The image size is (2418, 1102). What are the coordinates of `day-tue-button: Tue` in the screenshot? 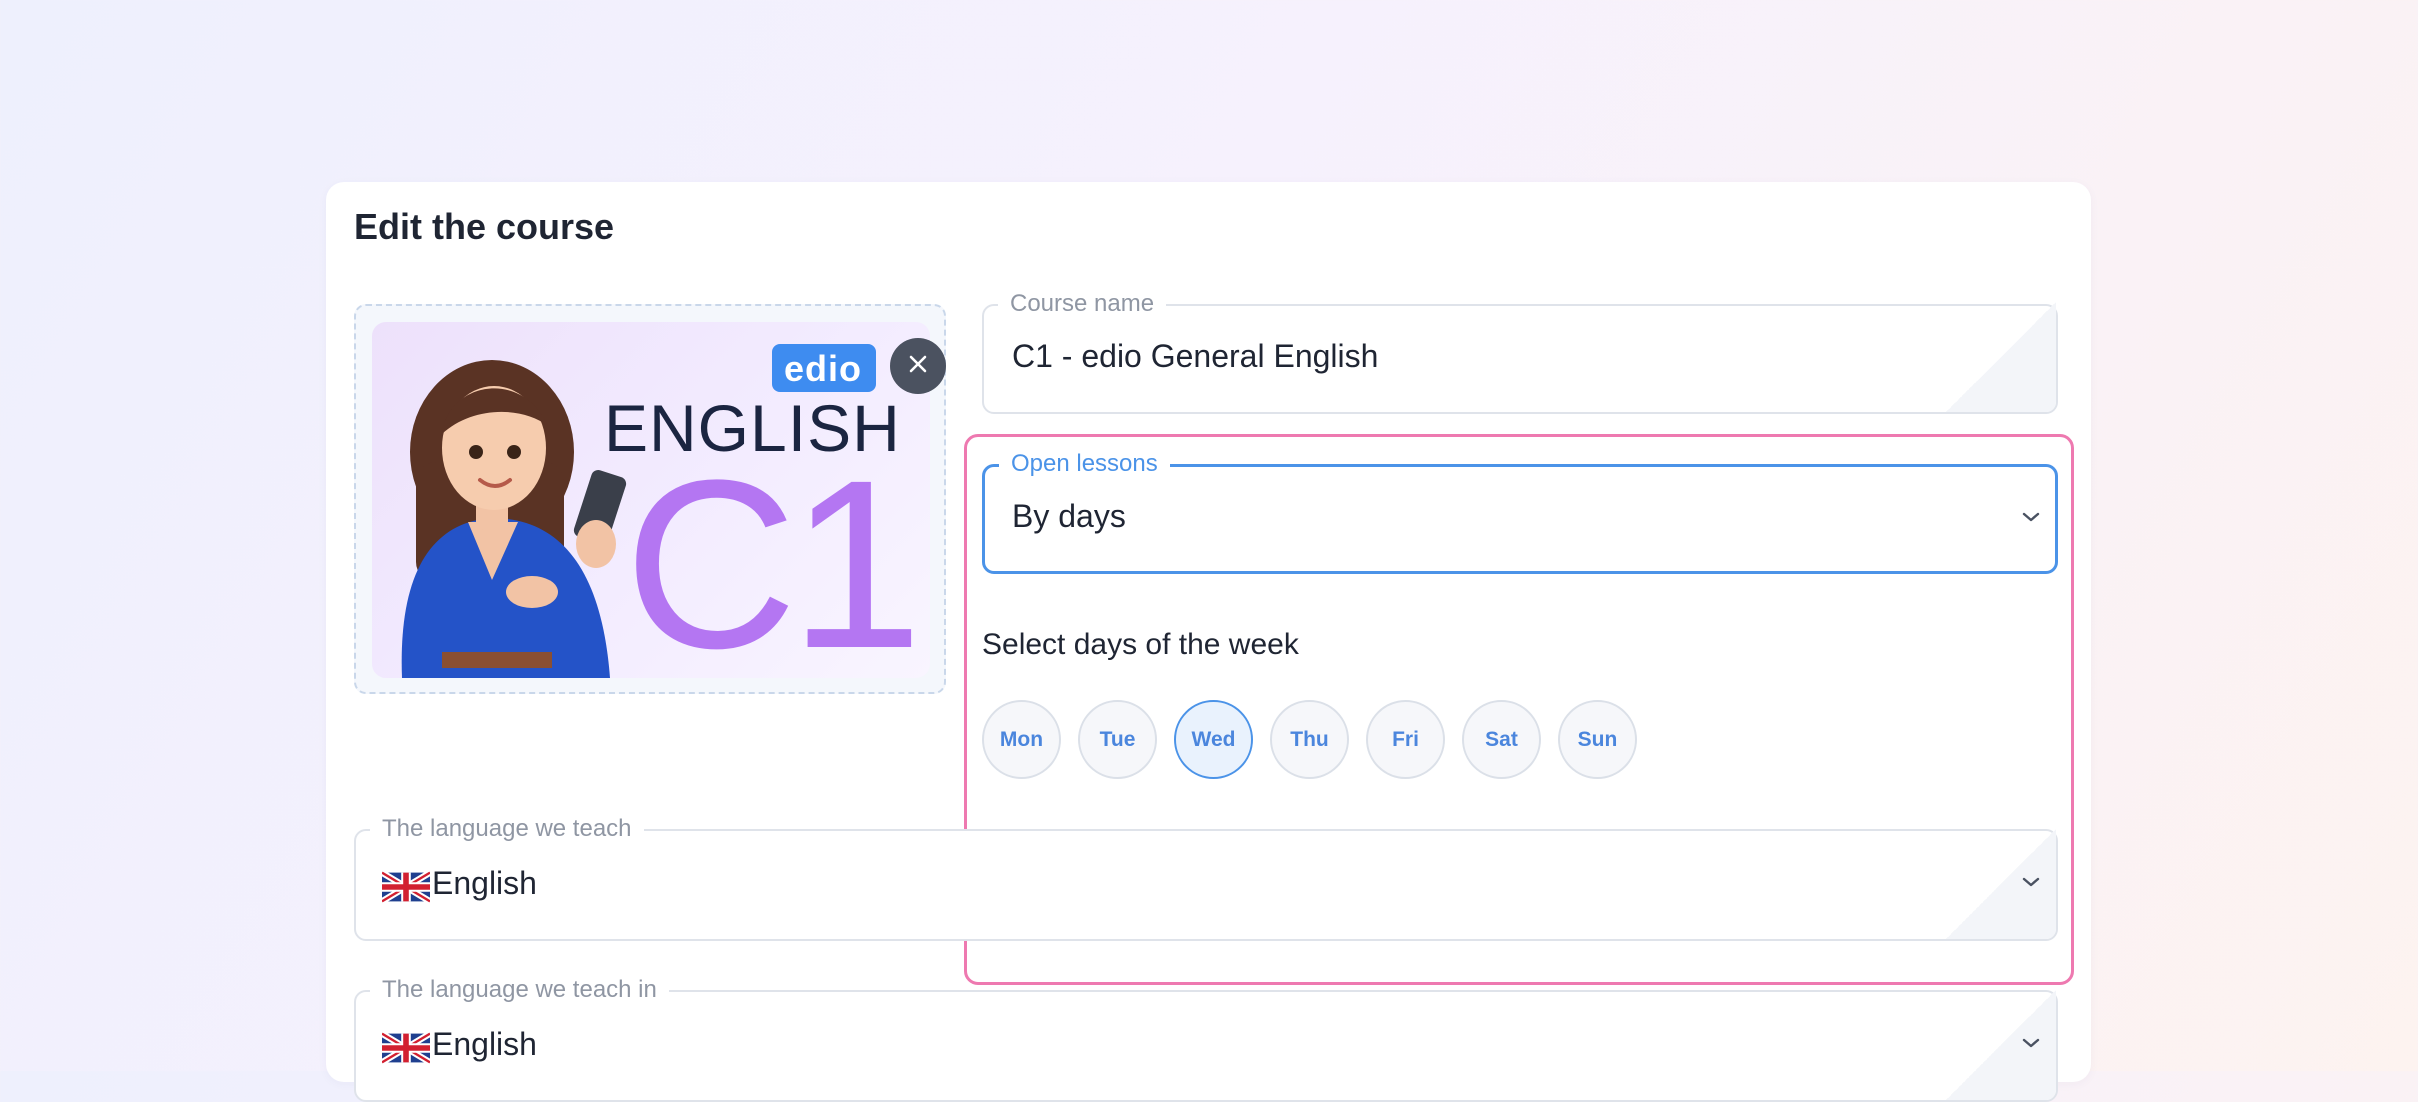 It's located at (1117, 739).